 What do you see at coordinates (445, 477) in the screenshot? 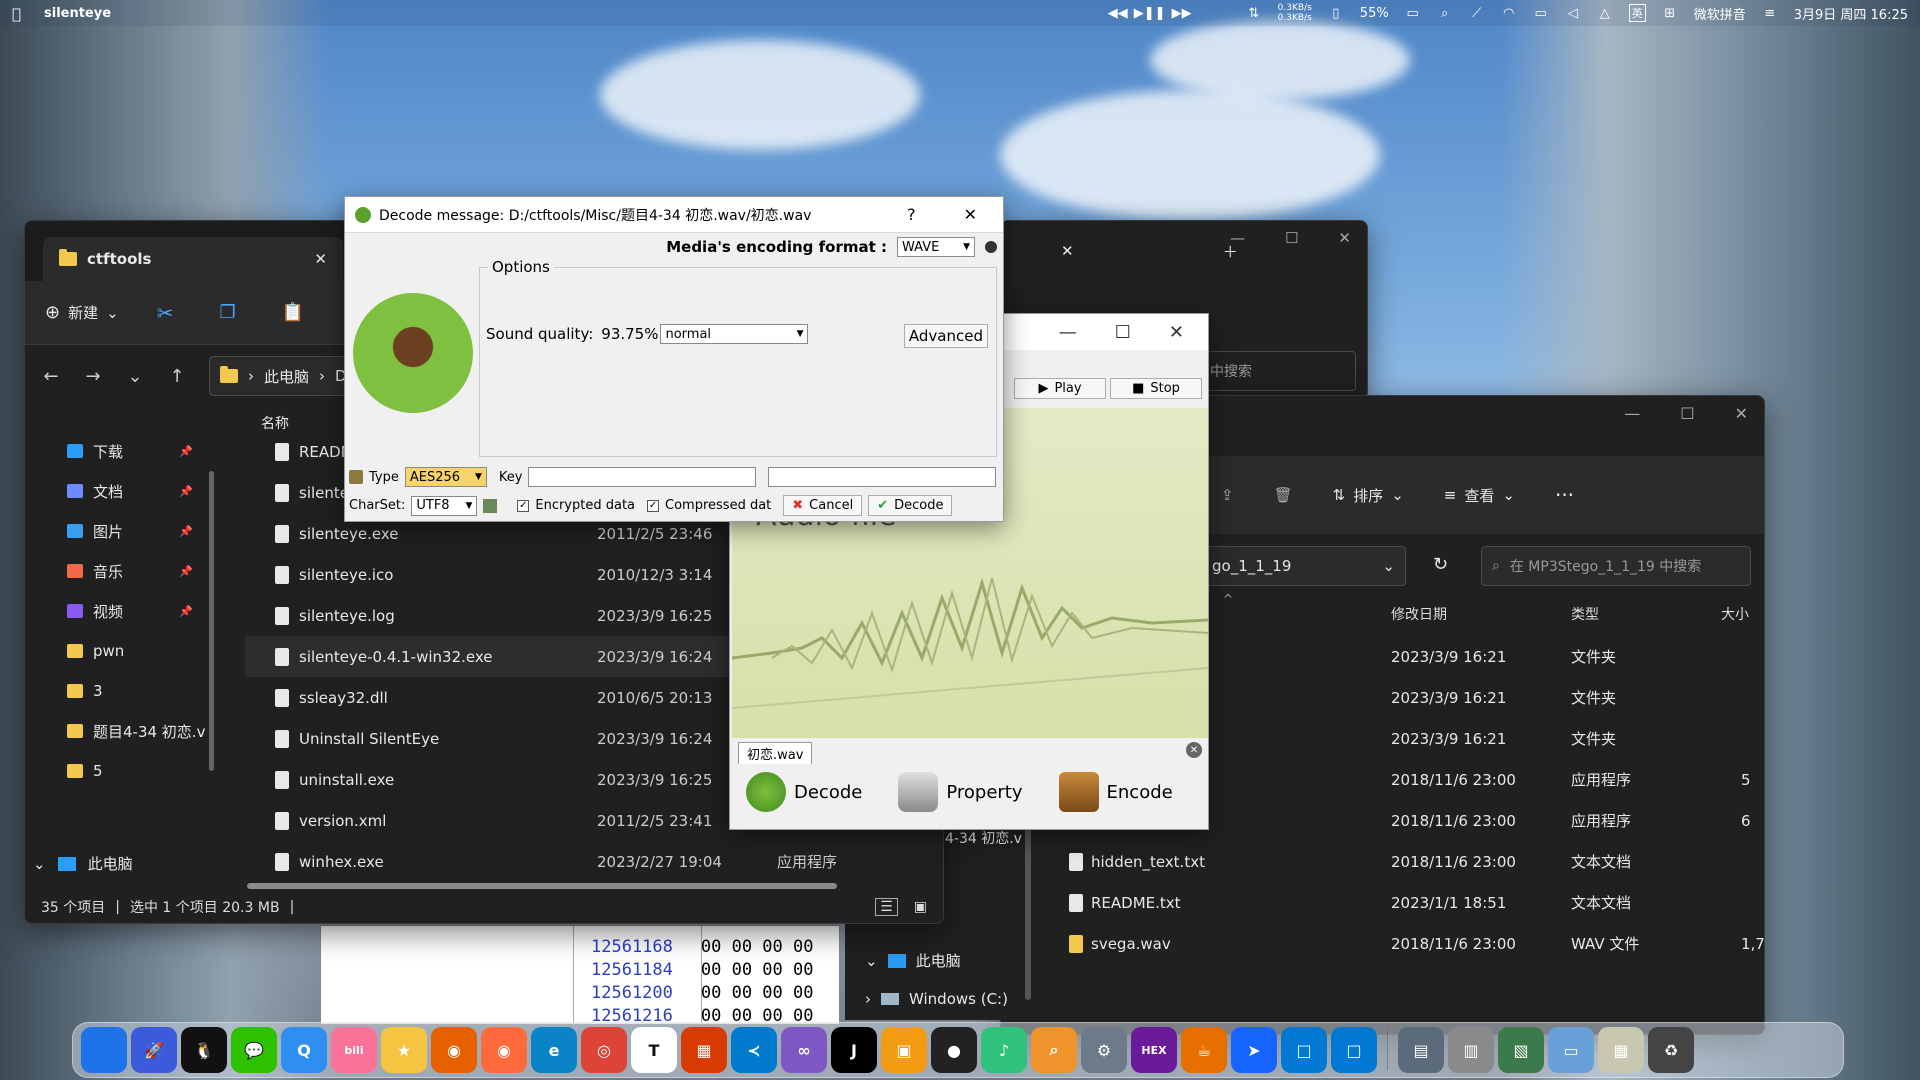
I see `type-select: AES256 ▼` at bounding box center [445, 477].